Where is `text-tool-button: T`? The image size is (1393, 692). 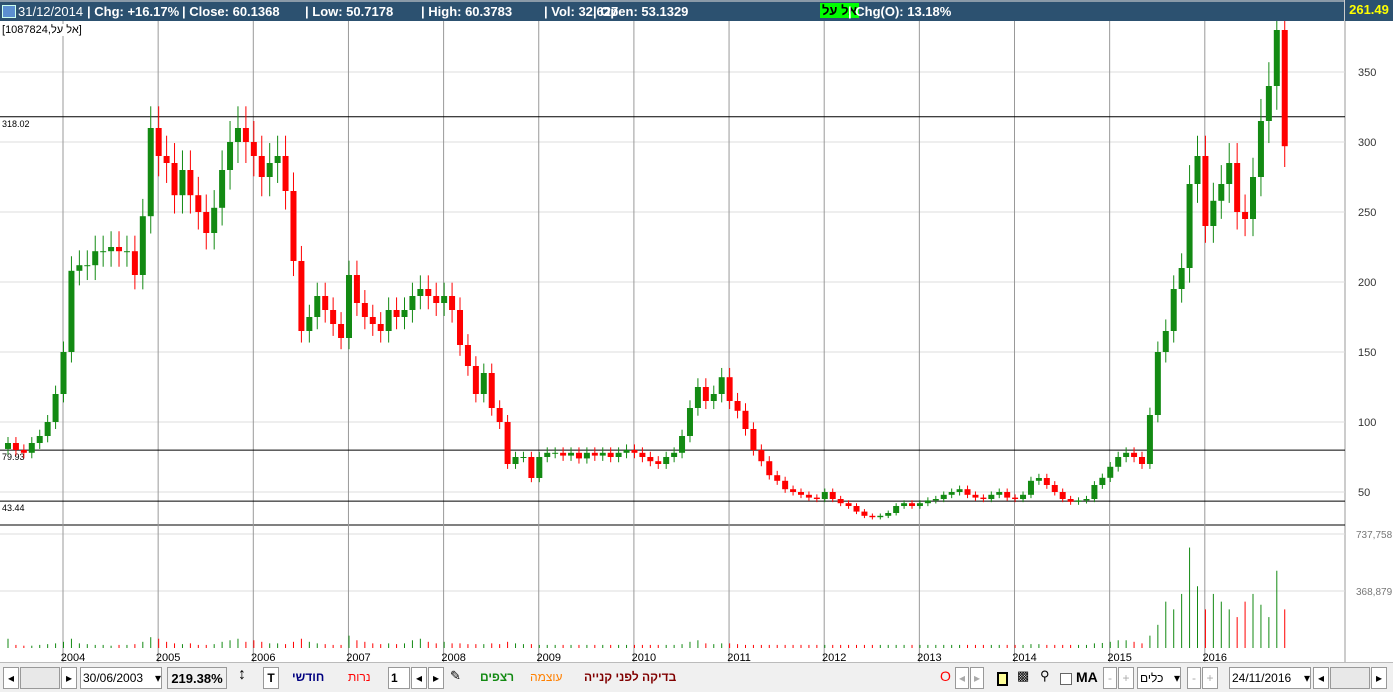 text-tool-button: T is located at coordinates (271, 678).